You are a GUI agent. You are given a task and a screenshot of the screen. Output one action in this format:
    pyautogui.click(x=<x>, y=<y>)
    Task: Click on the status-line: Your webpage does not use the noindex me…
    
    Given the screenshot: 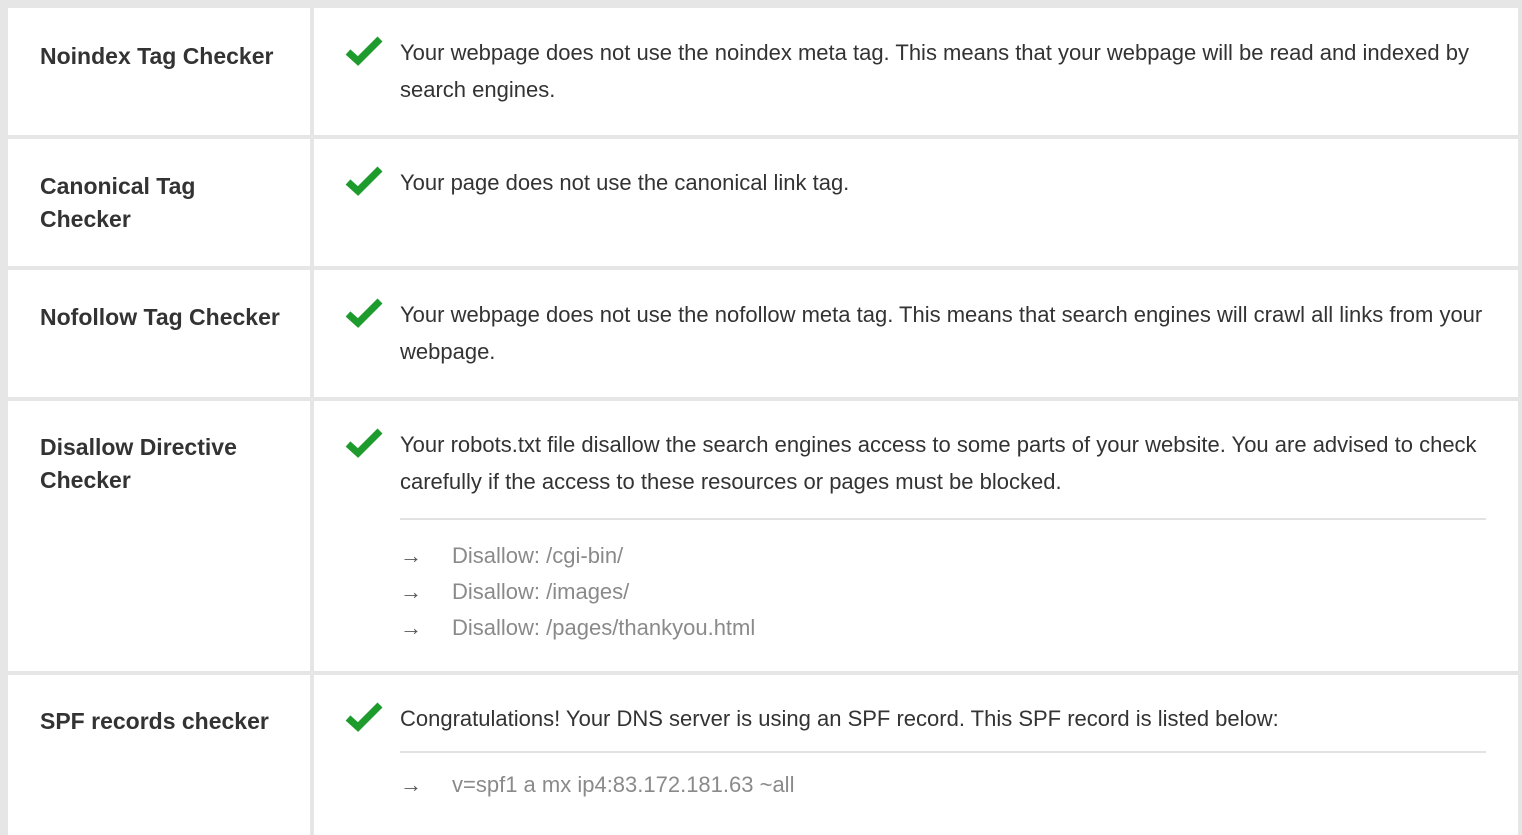 What is the action you would take?
    pyautogui.click(x=915, y=71)
    